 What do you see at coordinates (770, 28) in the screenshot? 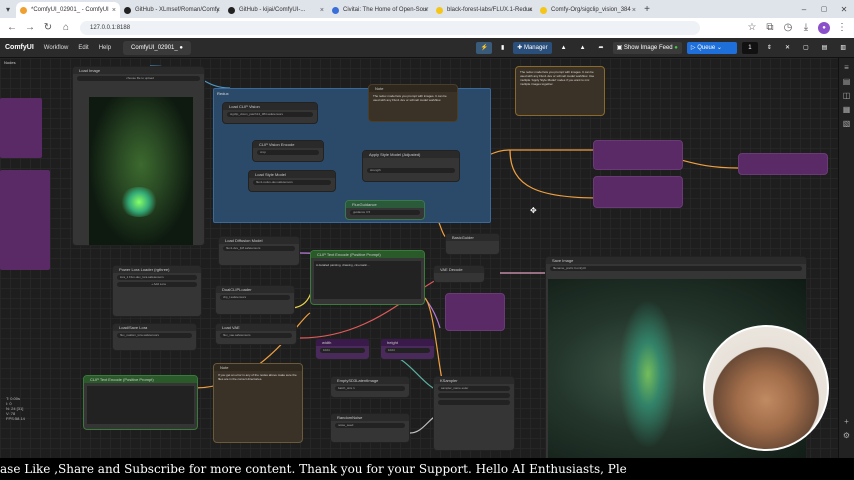
I see `extensions-icon: ⧉` at bounding box center [770, 28].